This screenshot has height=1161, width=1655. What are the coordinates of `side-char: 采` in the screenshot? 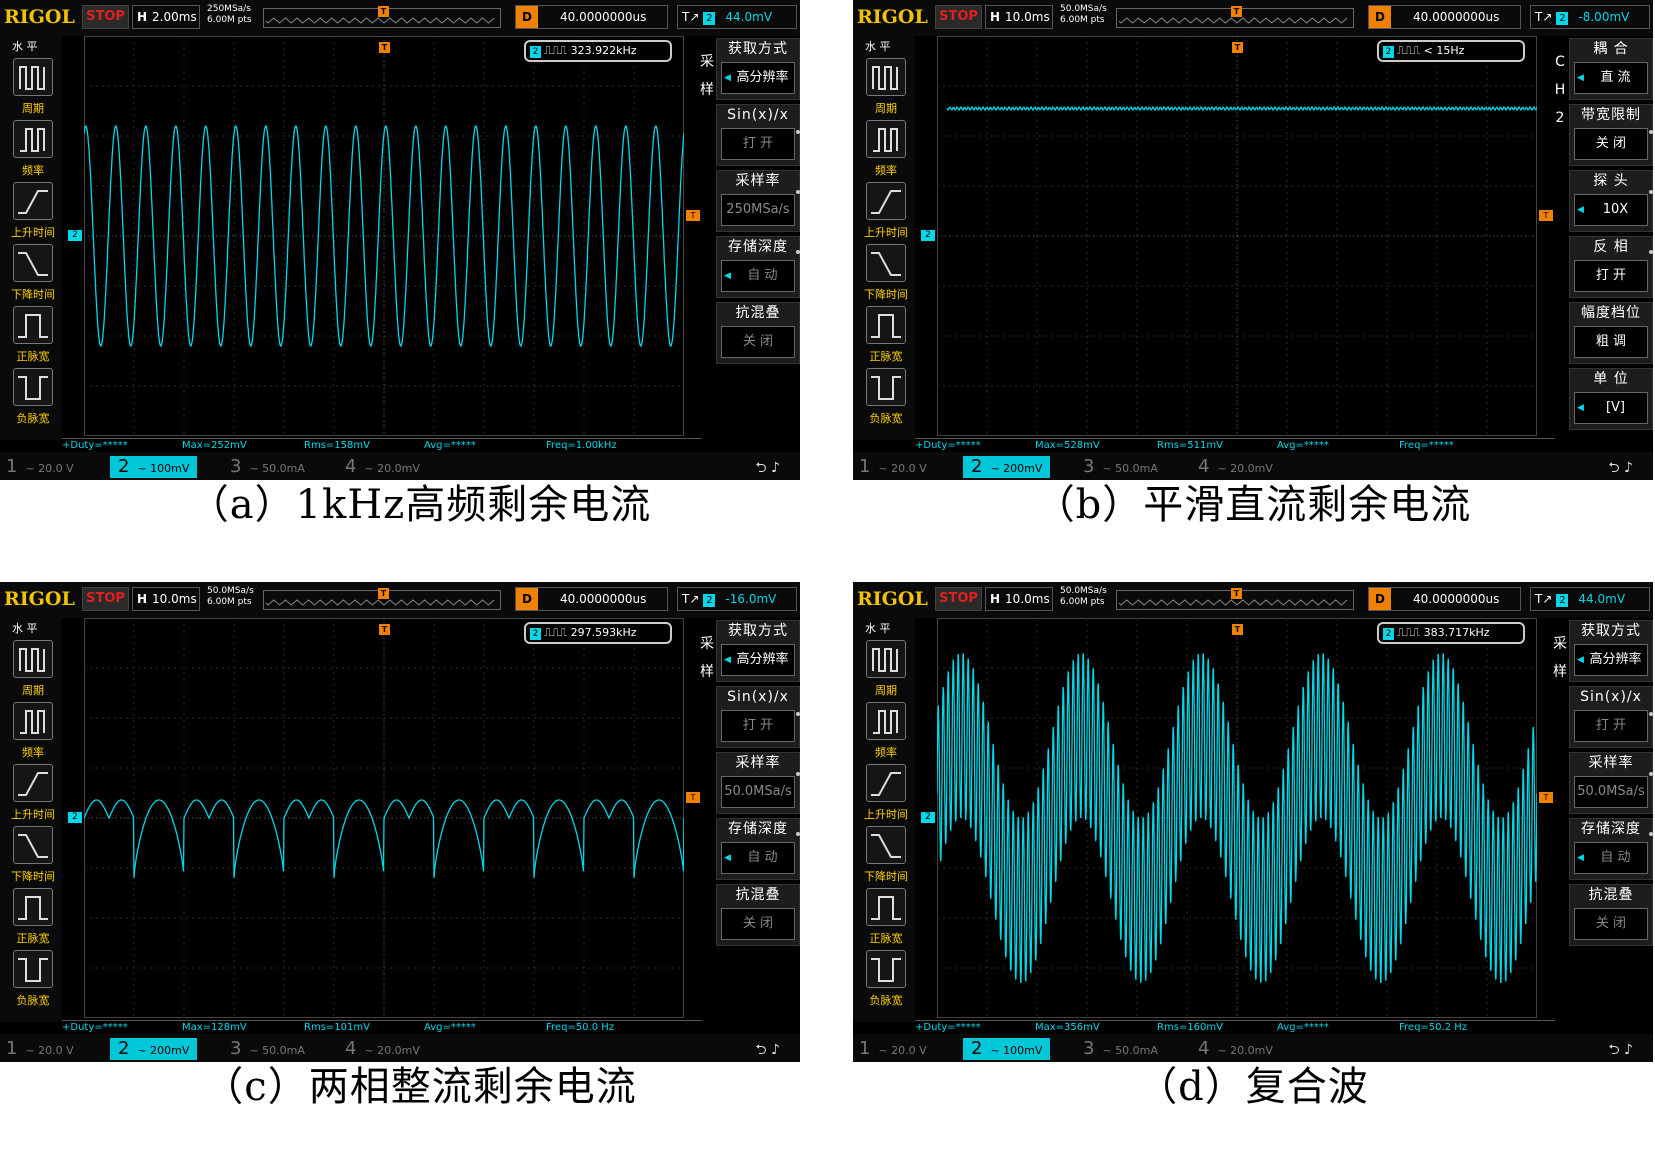 It's located at (707, 62).